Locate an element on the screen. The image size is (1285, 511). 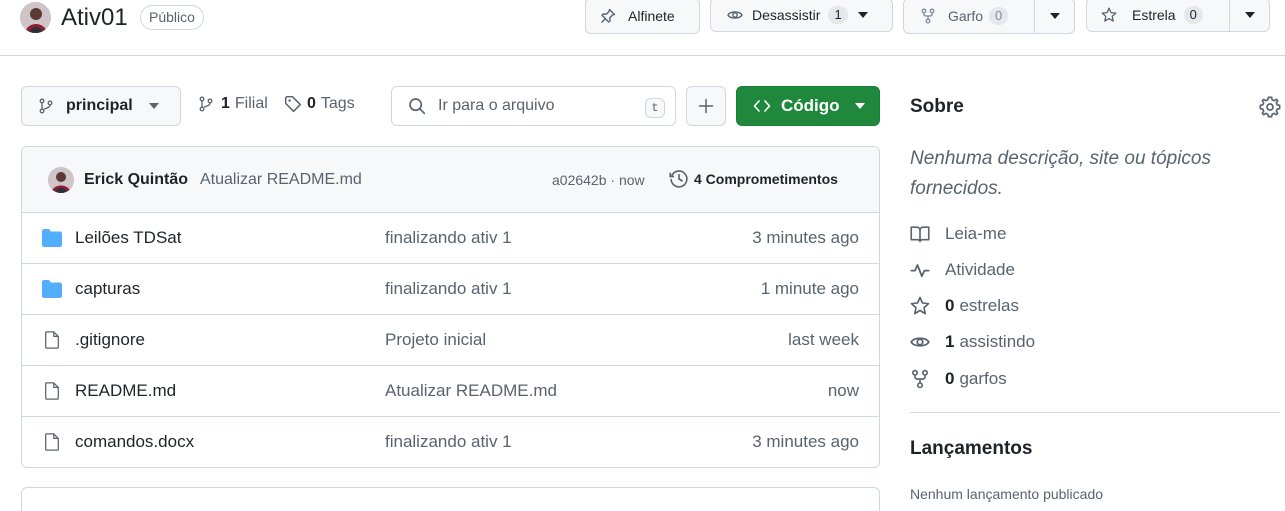
file-name: comandos.docx is located at coordinates (134, 442).